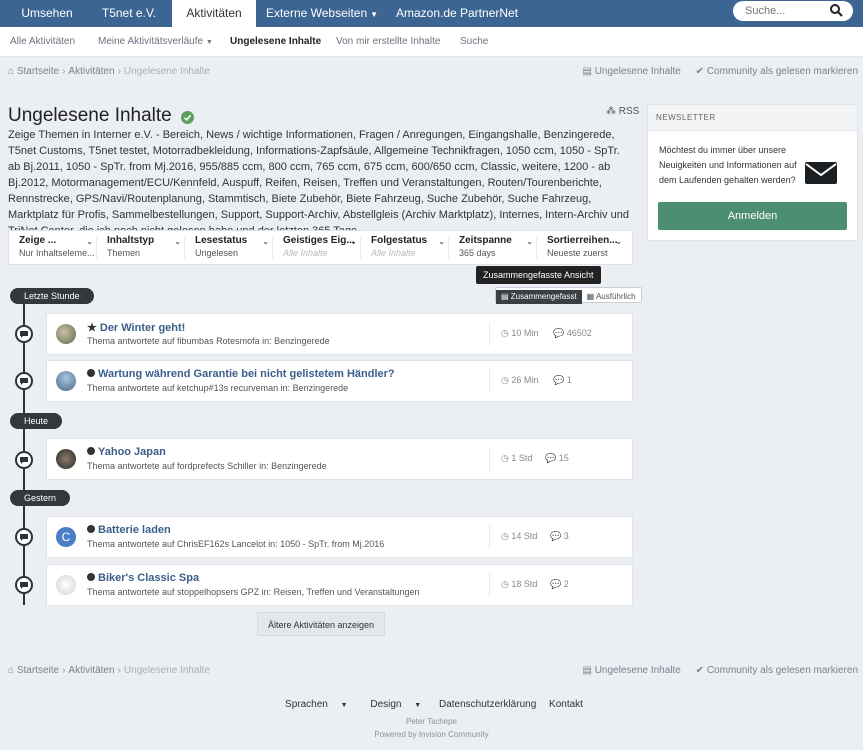  I want to click on footer-powered-by: Powered by Invision Community, so click(431, 734).